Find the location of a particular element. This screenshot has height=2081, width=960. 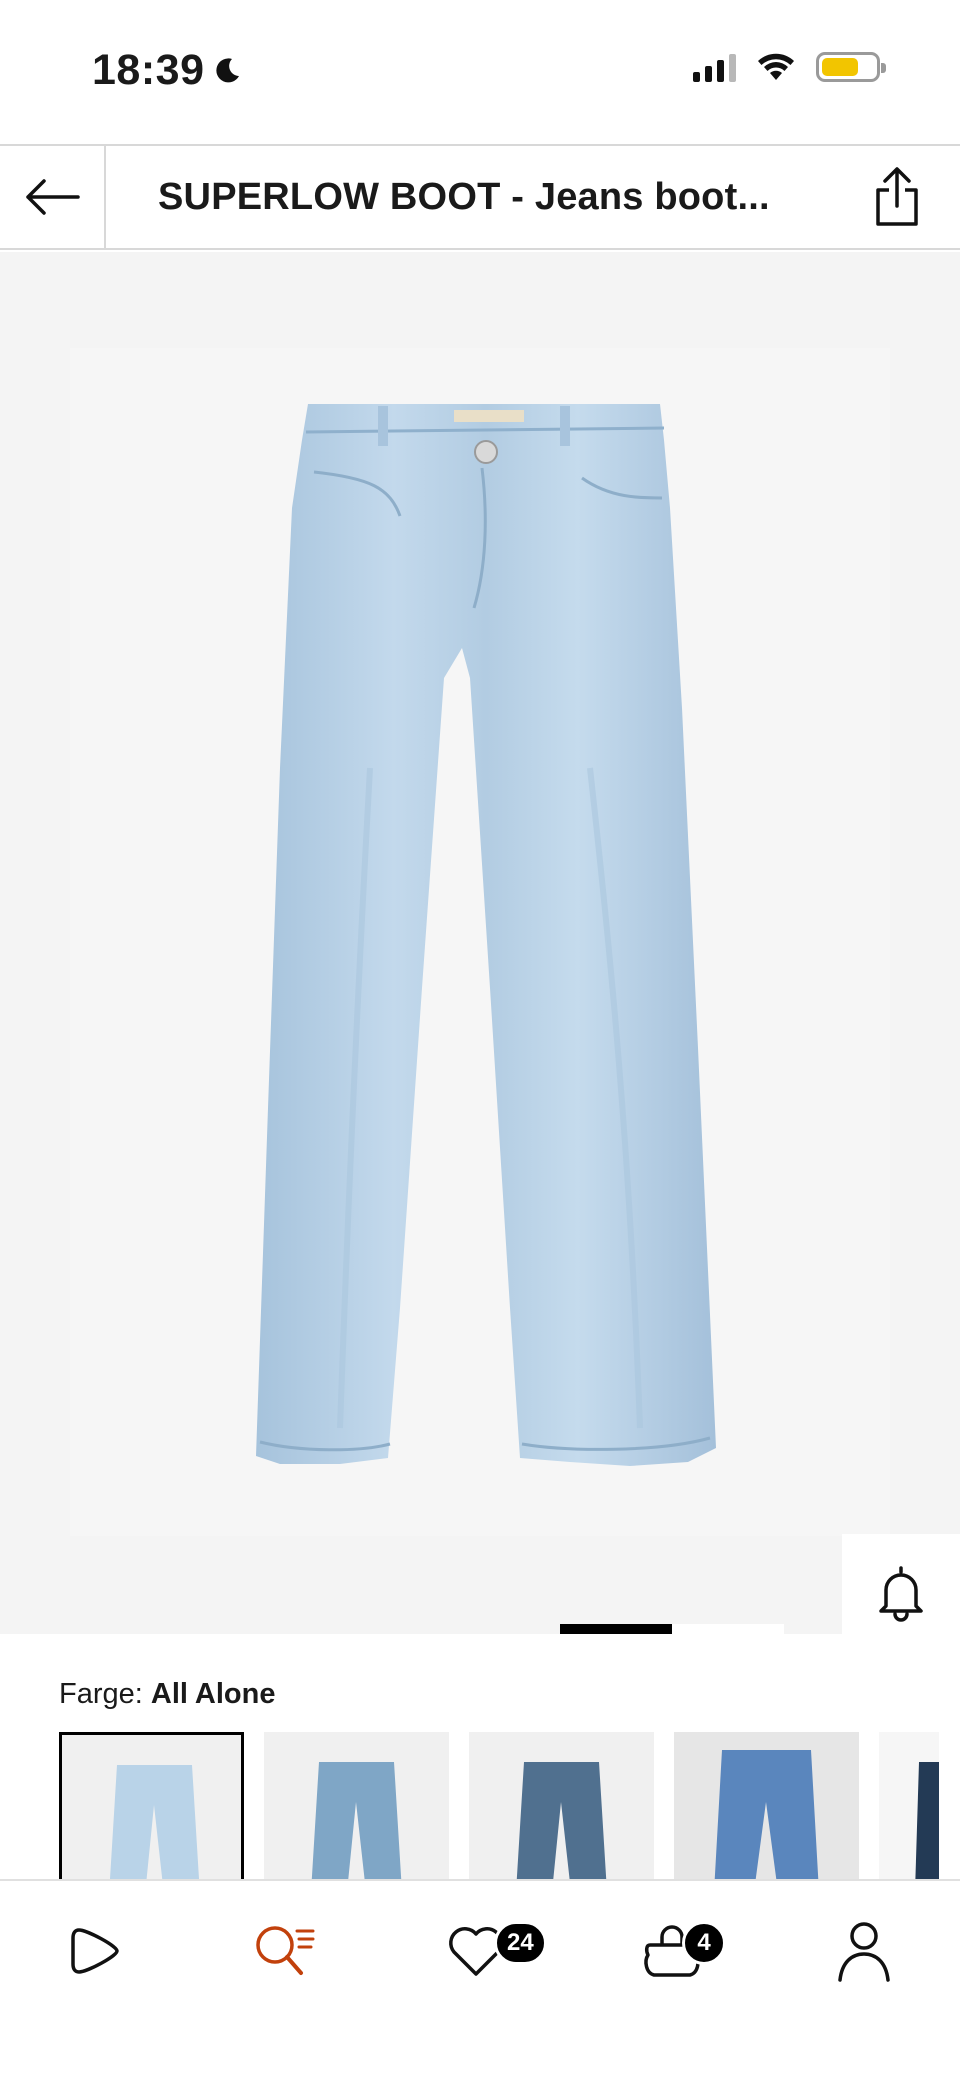

status-time: 18:39 is located at coordinates (167, 70).